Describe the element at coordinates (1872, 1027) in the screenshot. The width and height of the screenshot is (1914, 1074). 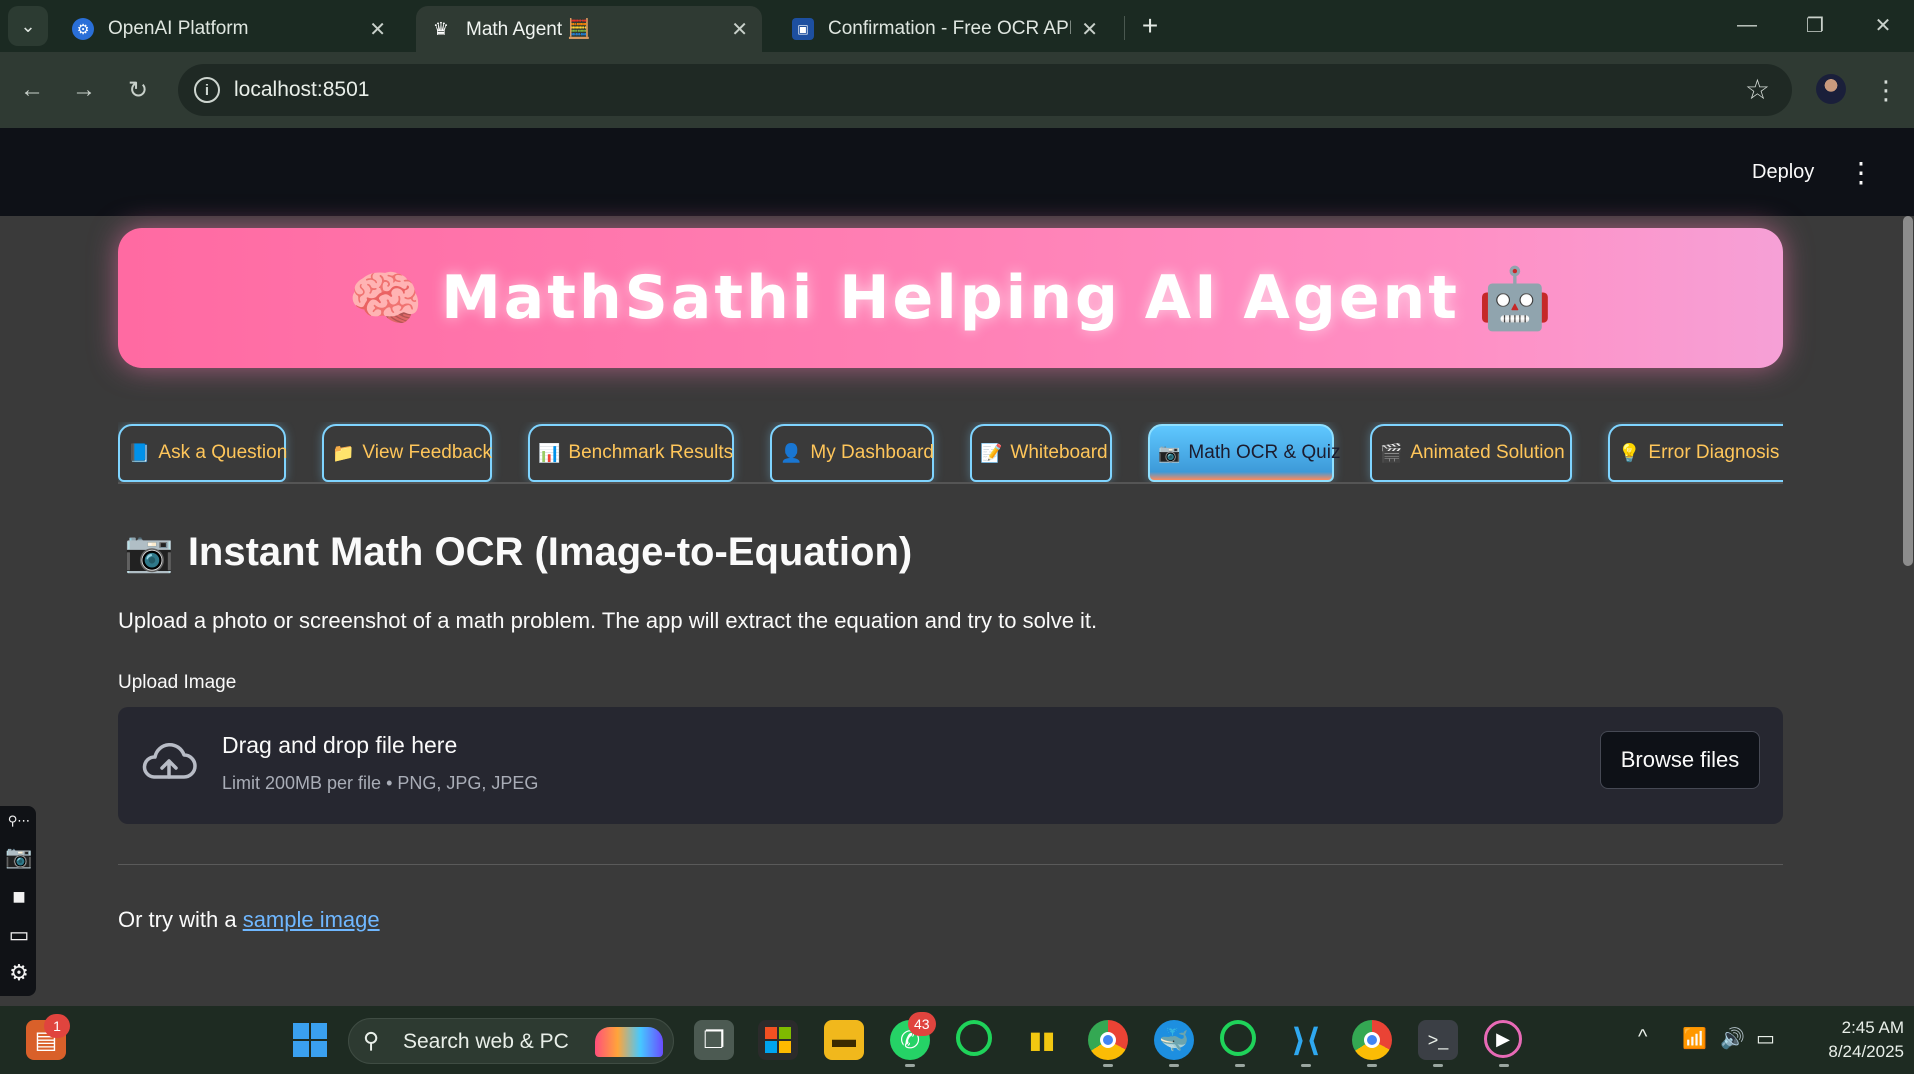
I see `clock-time: 2:45 AM` at that location.